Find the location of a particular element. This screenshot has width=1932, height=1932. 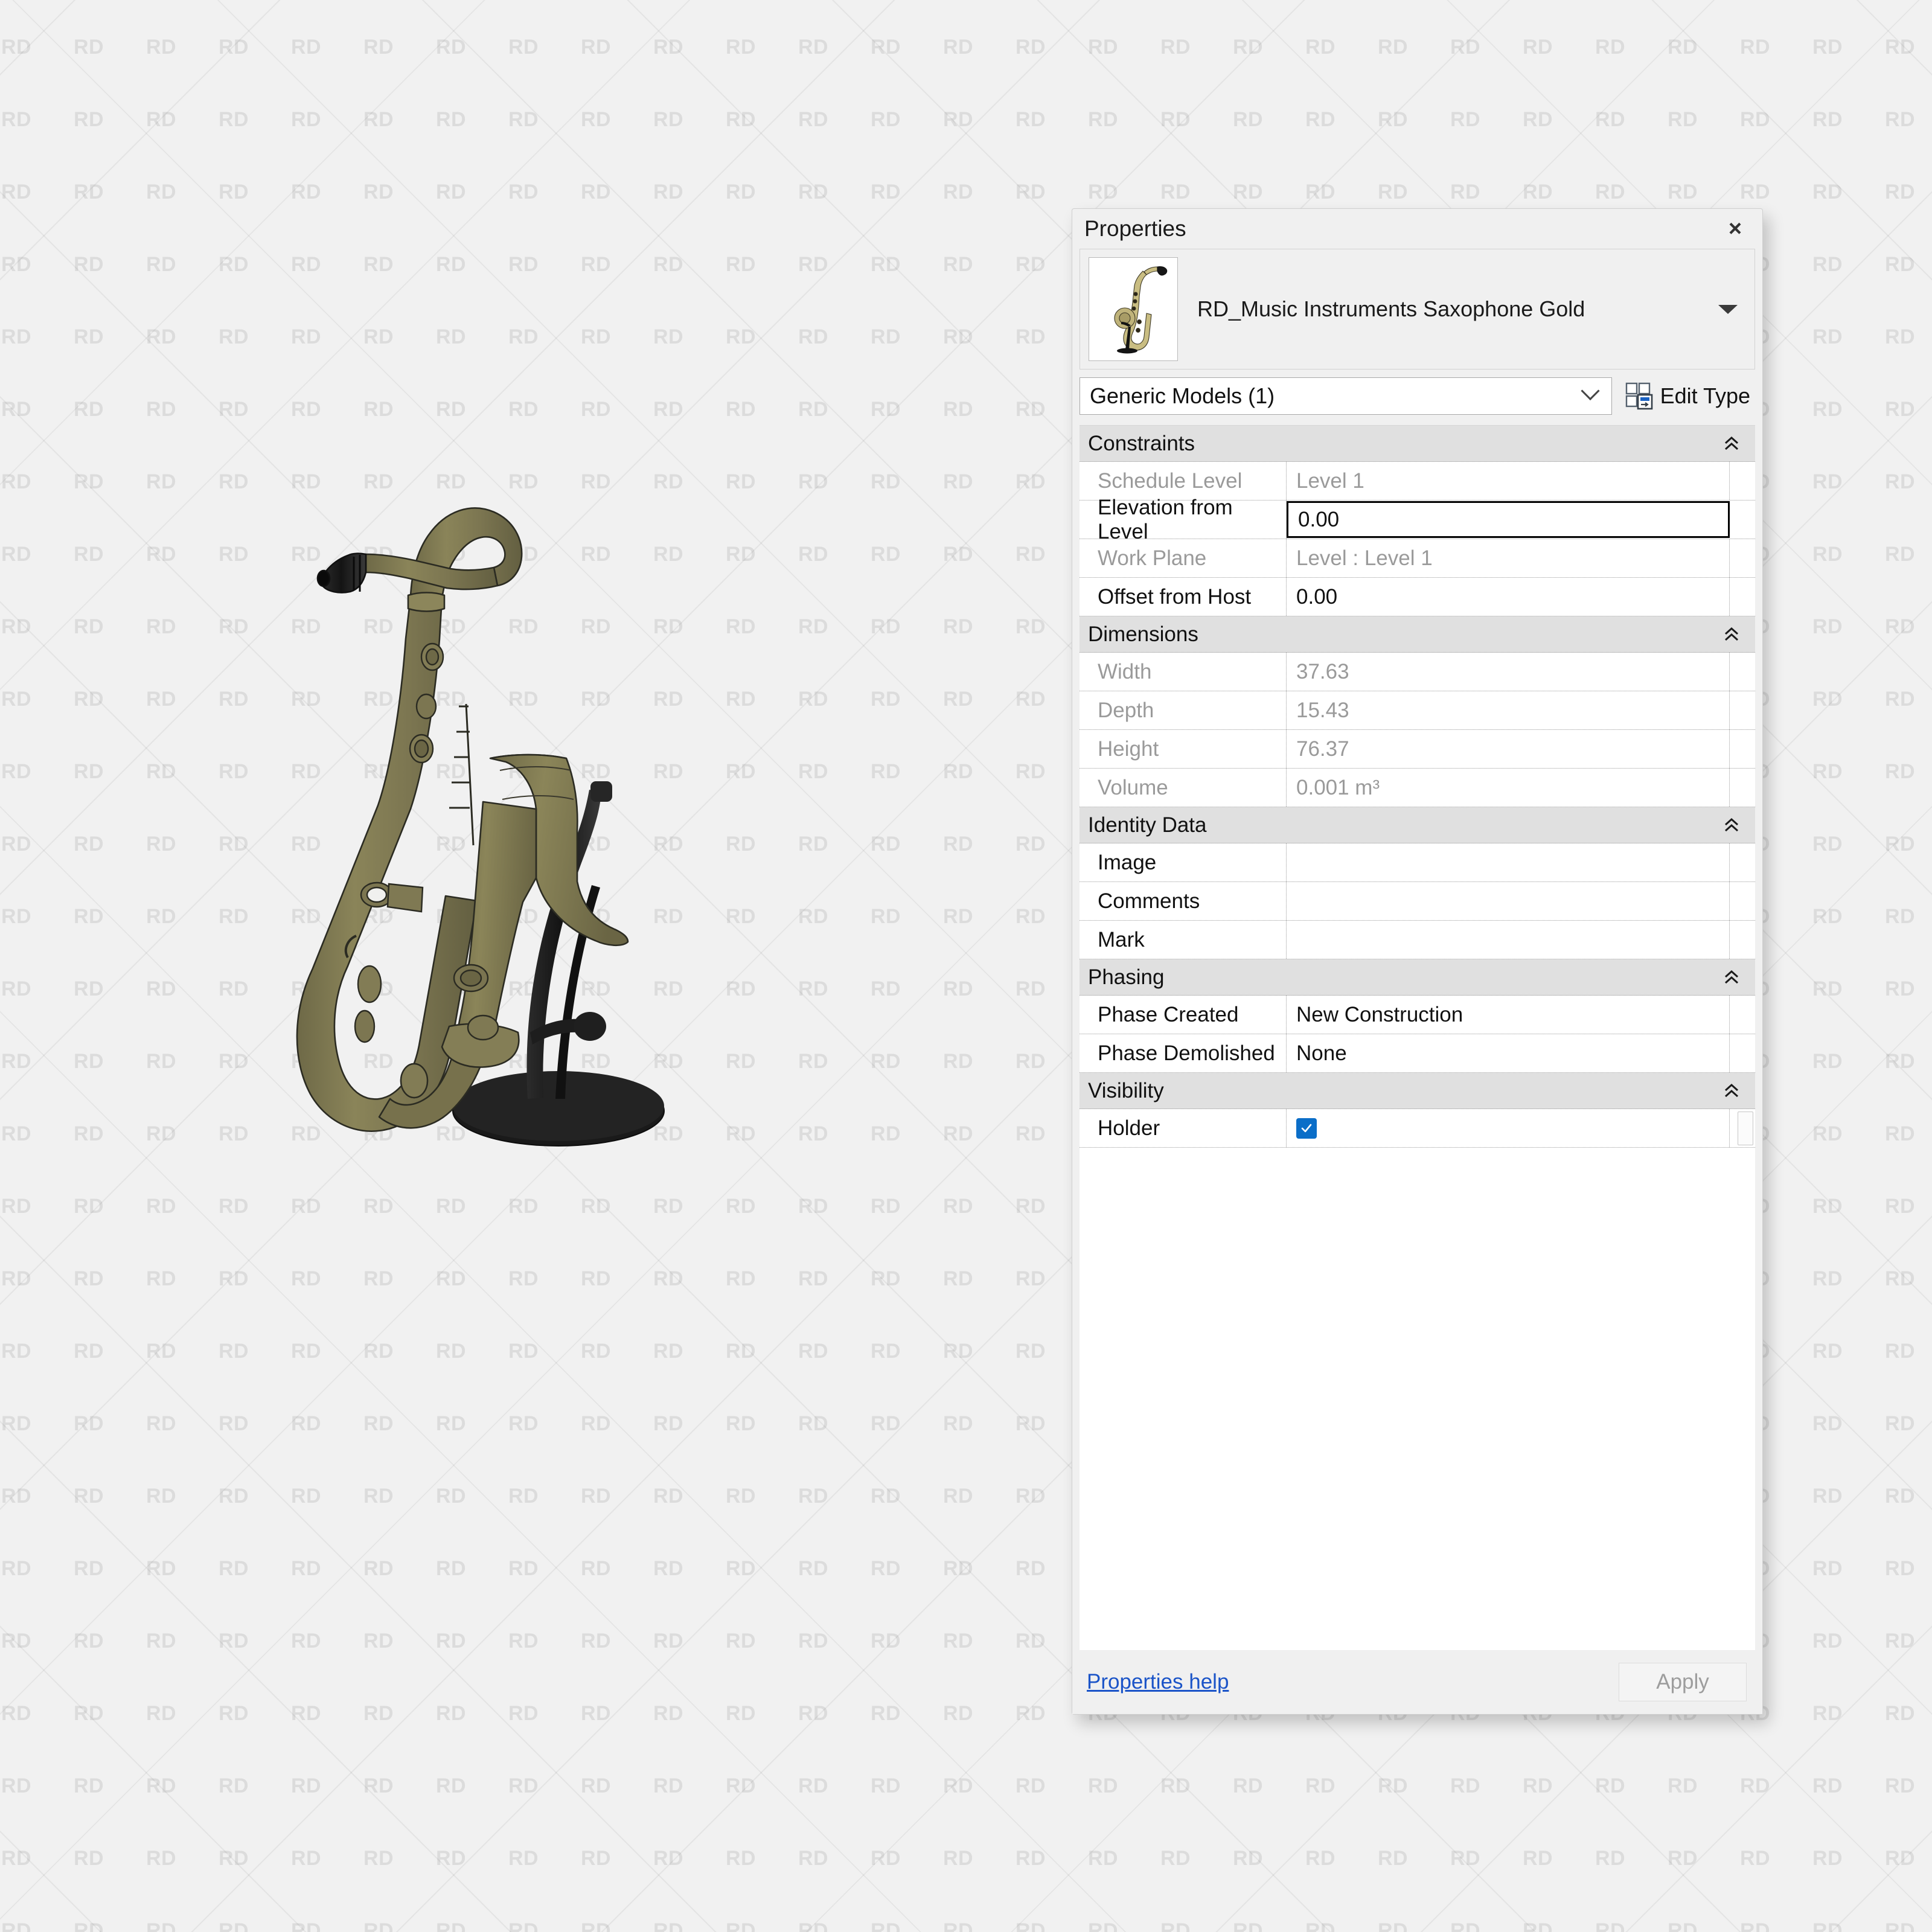

table-row: Holder is located at coordinates (1418, 1128).